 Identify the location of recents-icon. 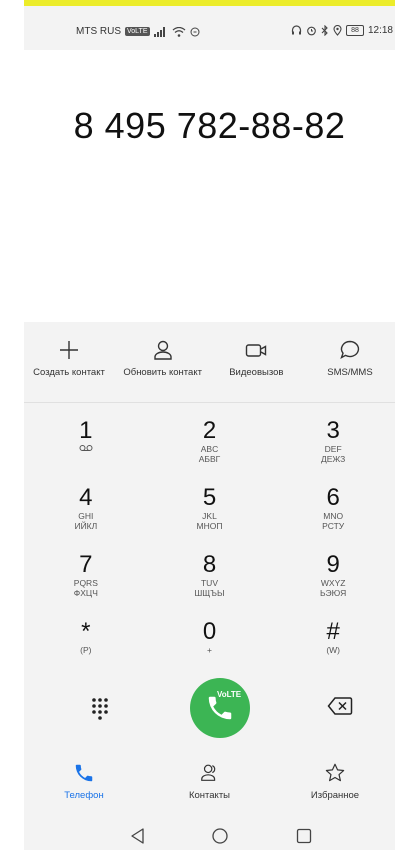
(304, 836).